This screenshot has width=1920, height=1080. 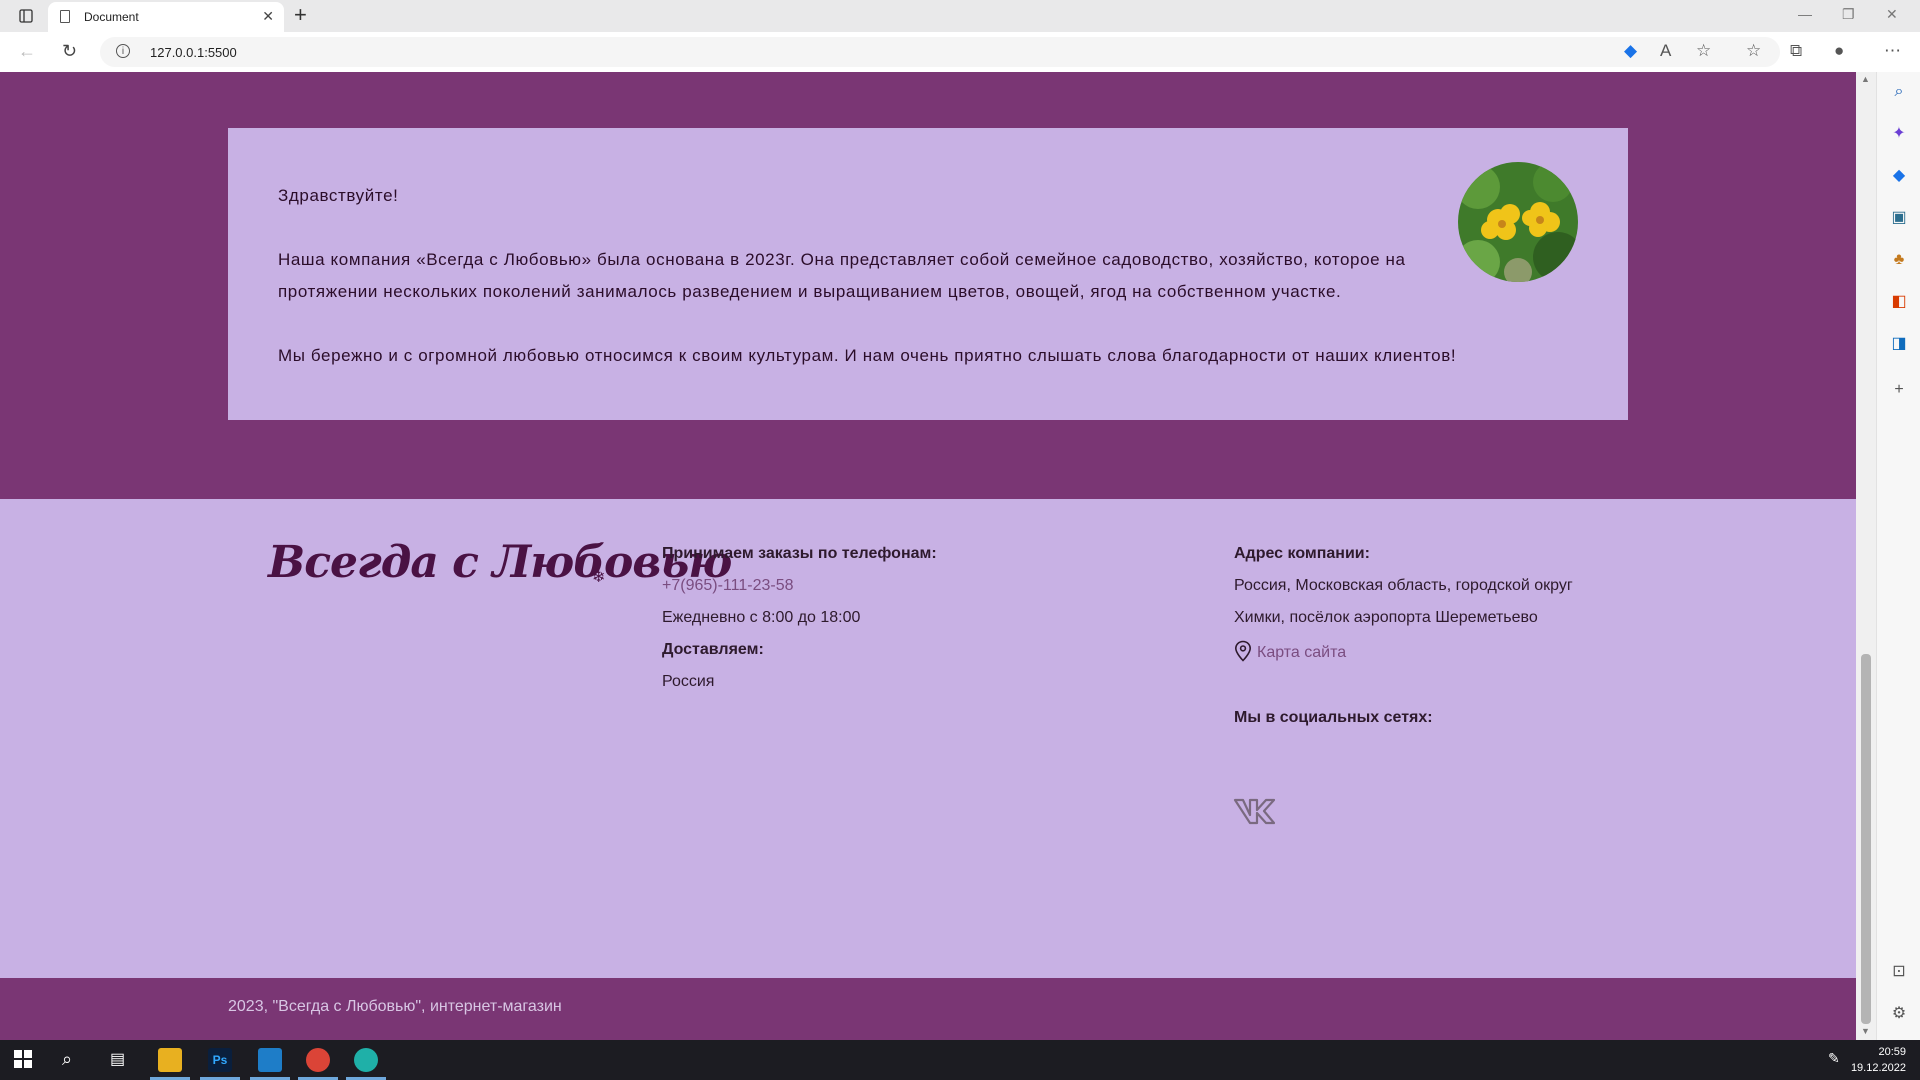 I want to click on search-icon: ⌕, so click(x=1899, y=92).